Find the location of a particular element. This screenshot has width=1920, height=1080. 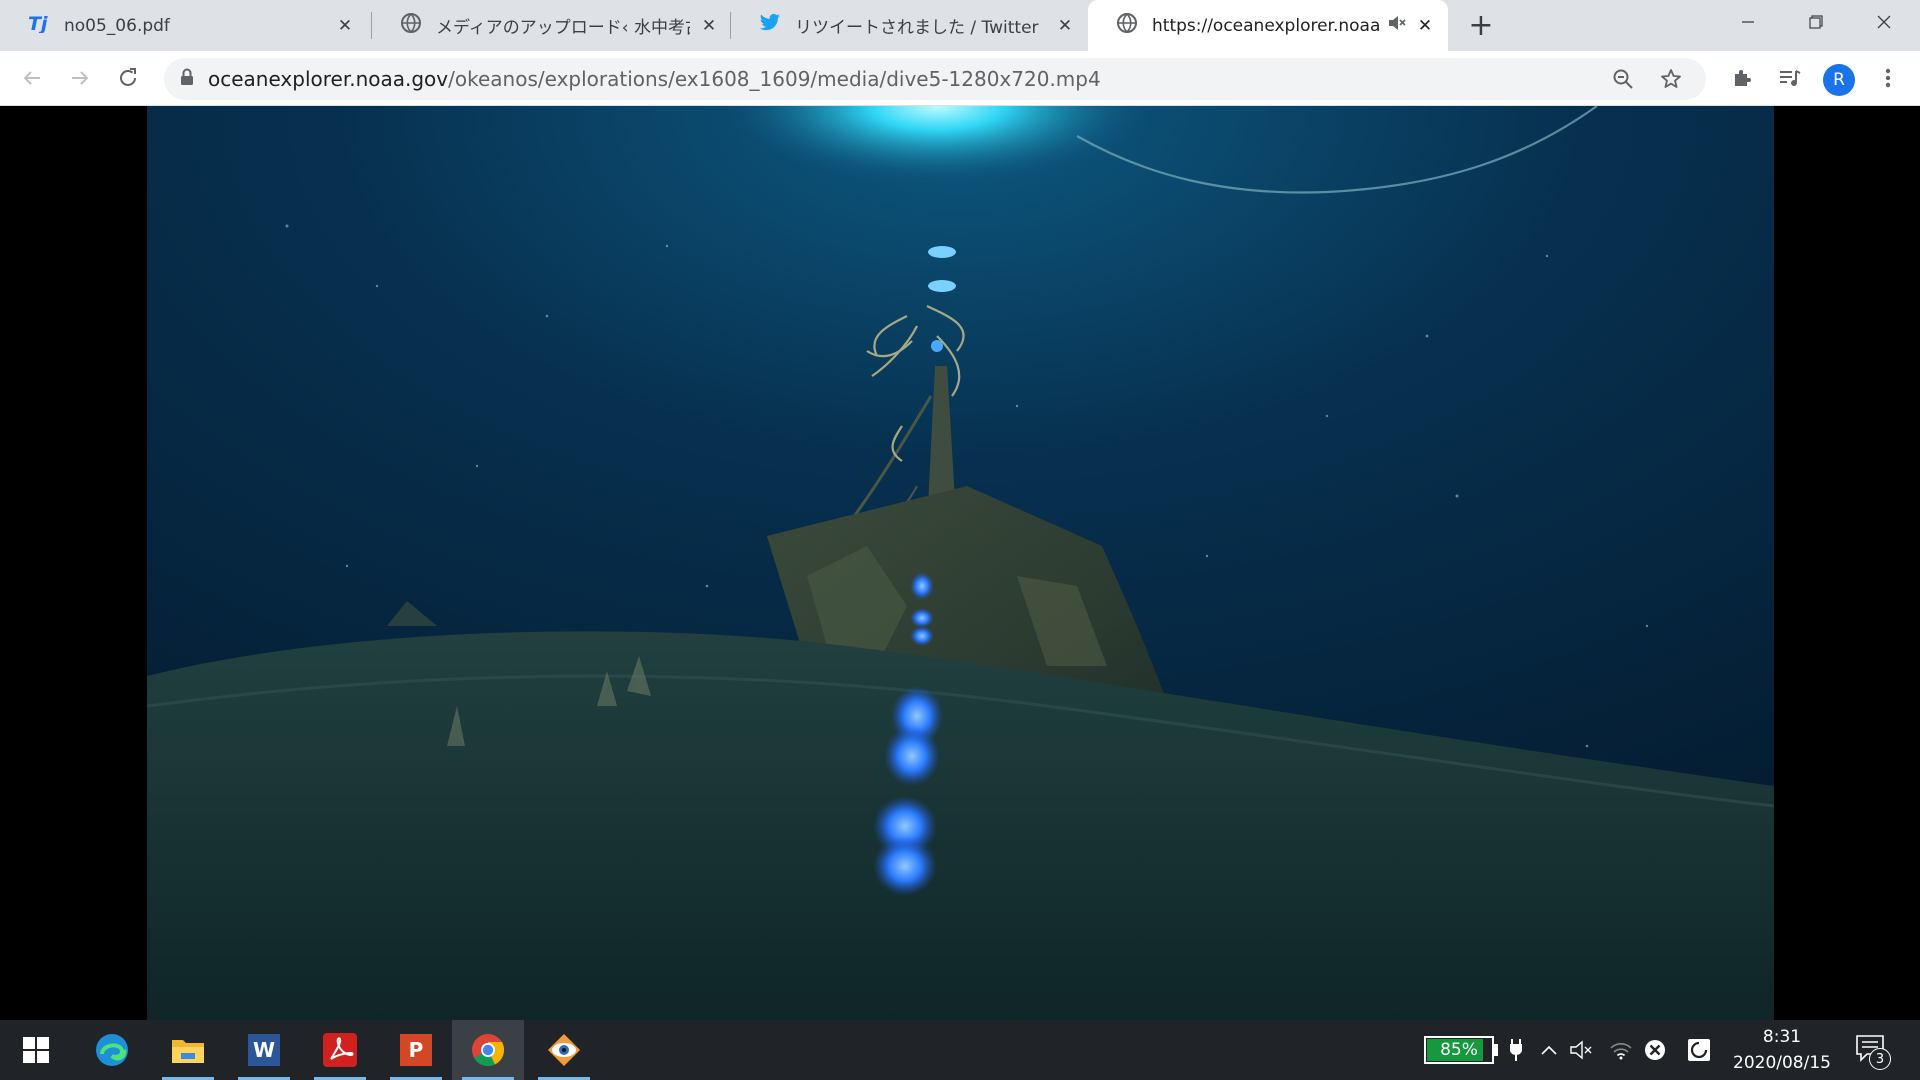

reload-icon is located at coordinates (128, 77).